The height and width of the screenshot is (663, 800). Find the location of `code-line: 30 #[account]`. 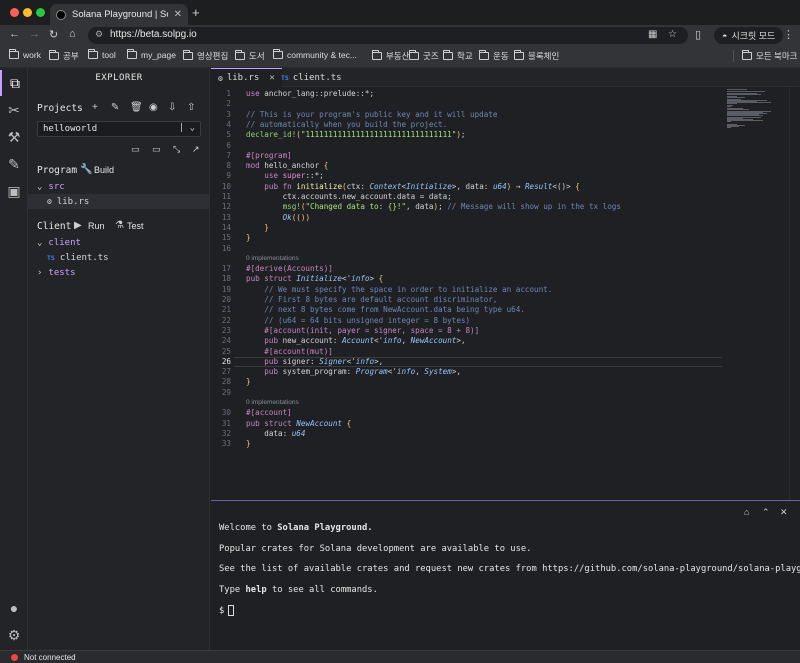

code-line: 30 #[account] is located at coordinates (505, 413).